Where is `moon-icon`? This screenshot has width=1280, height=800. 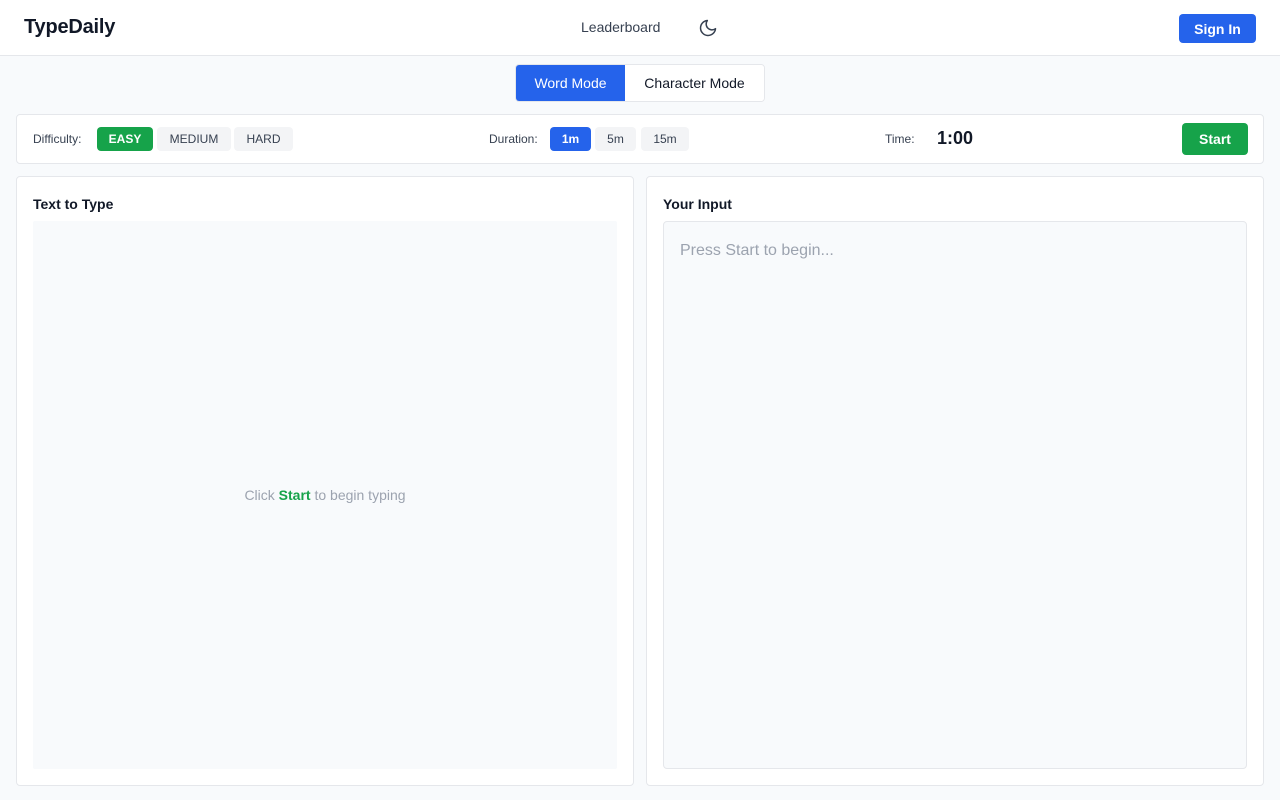
moon-icon is located at coordinates (708, 28).